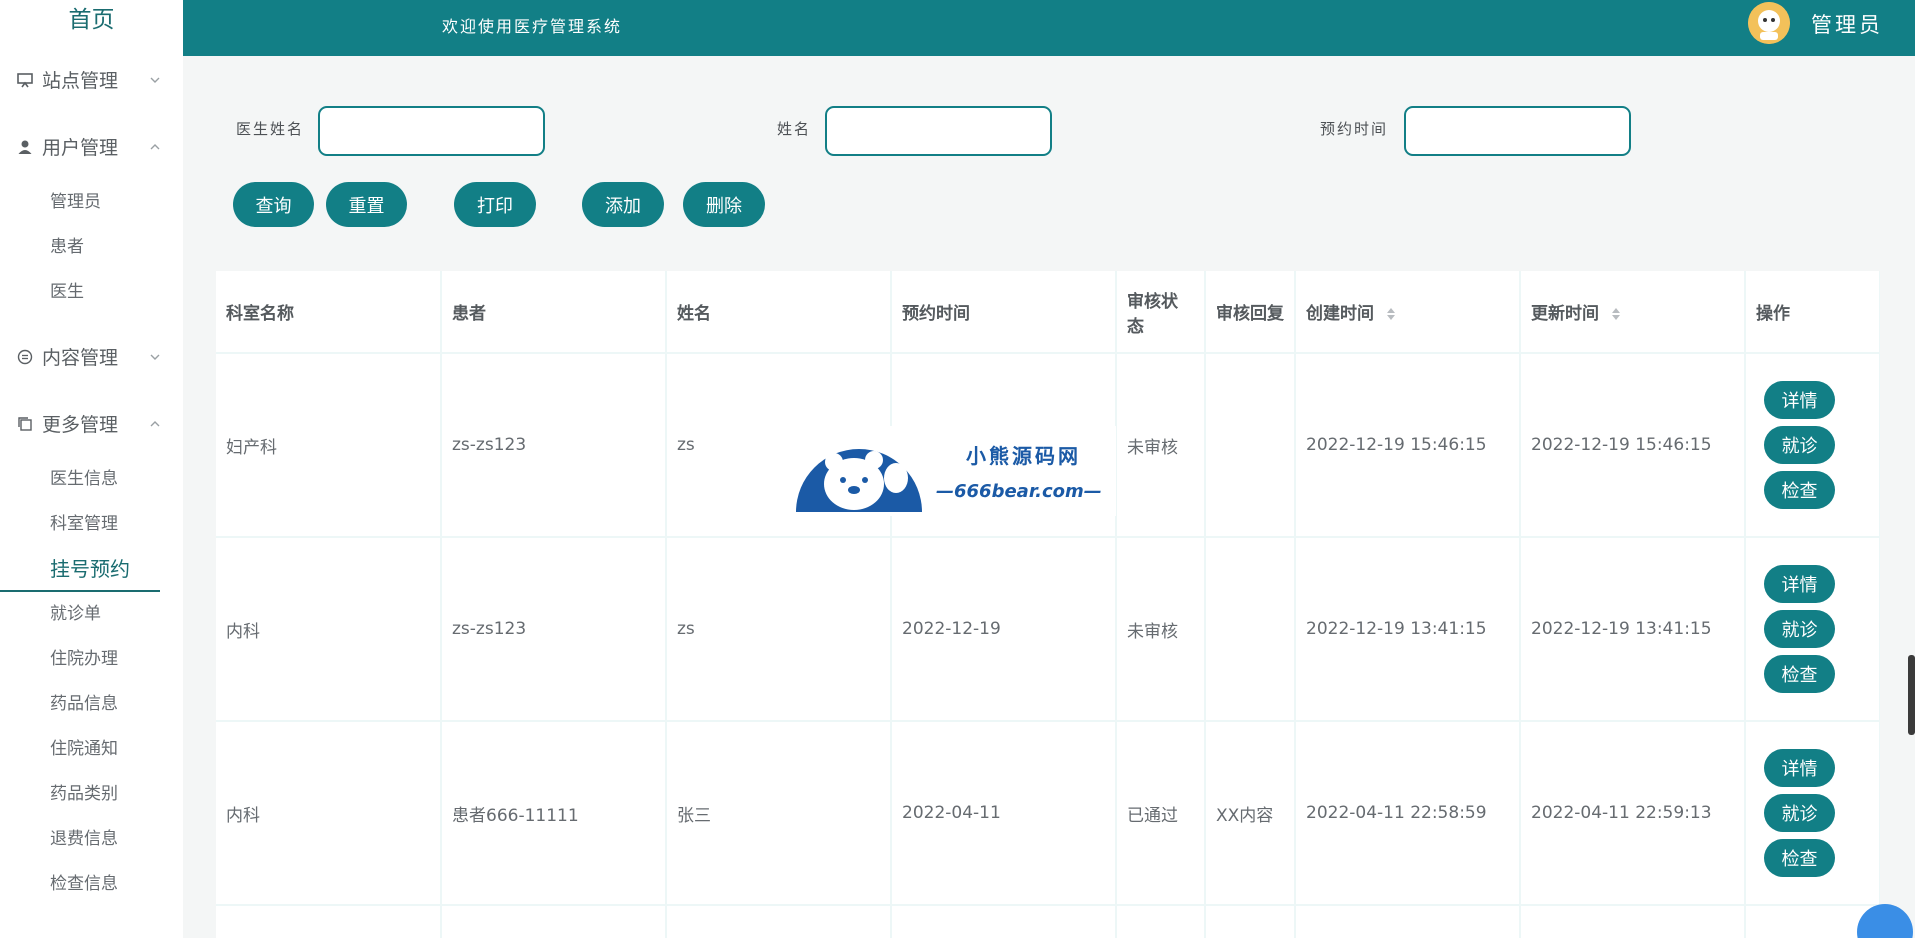  I want to click on add-button: 添加, so click(623, 204).